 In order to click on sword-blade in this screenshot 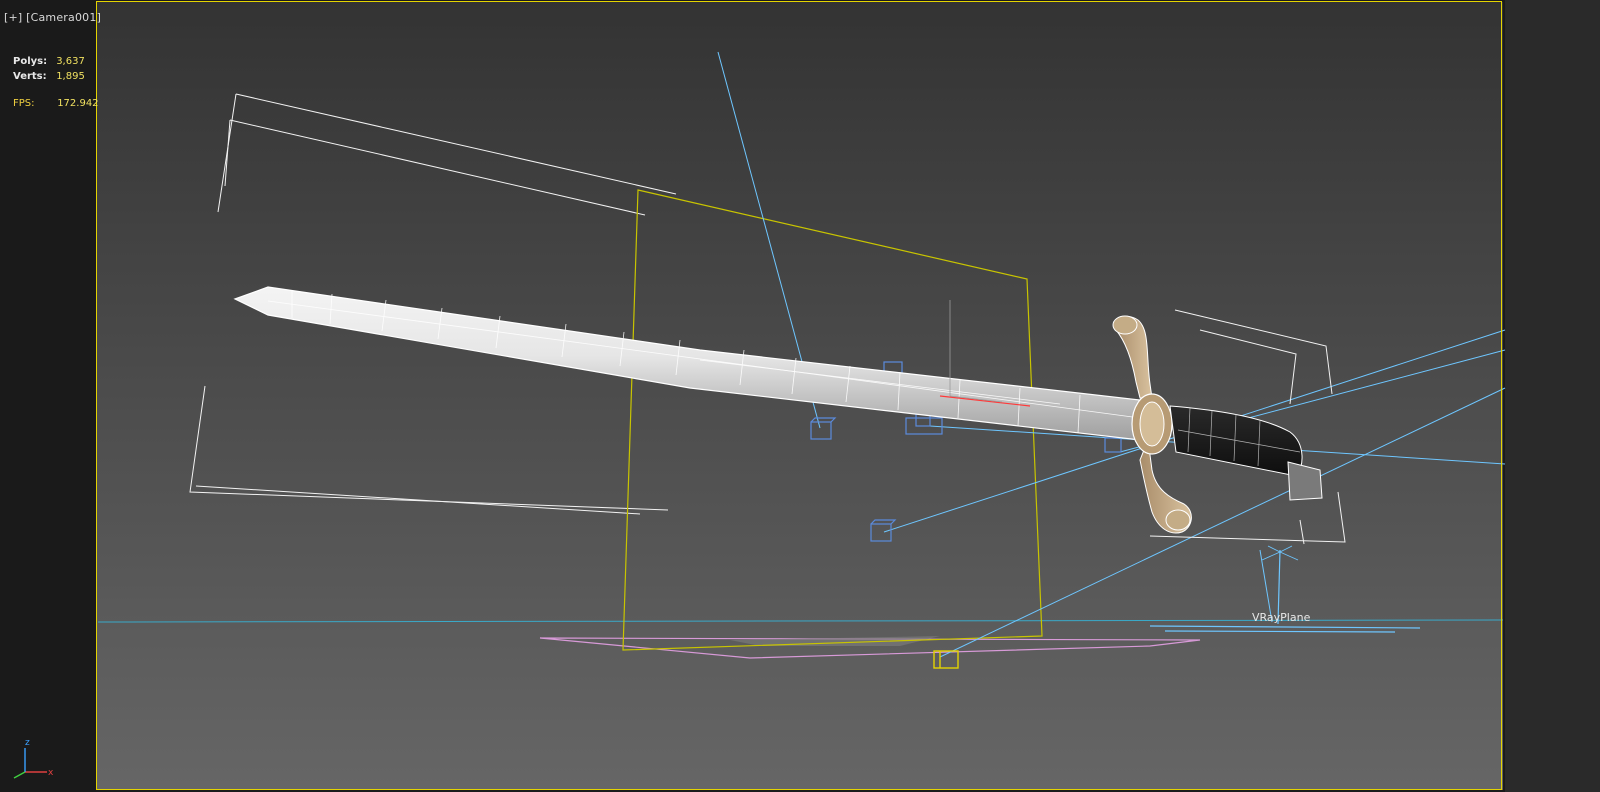, I will do `click(687, 363)`.